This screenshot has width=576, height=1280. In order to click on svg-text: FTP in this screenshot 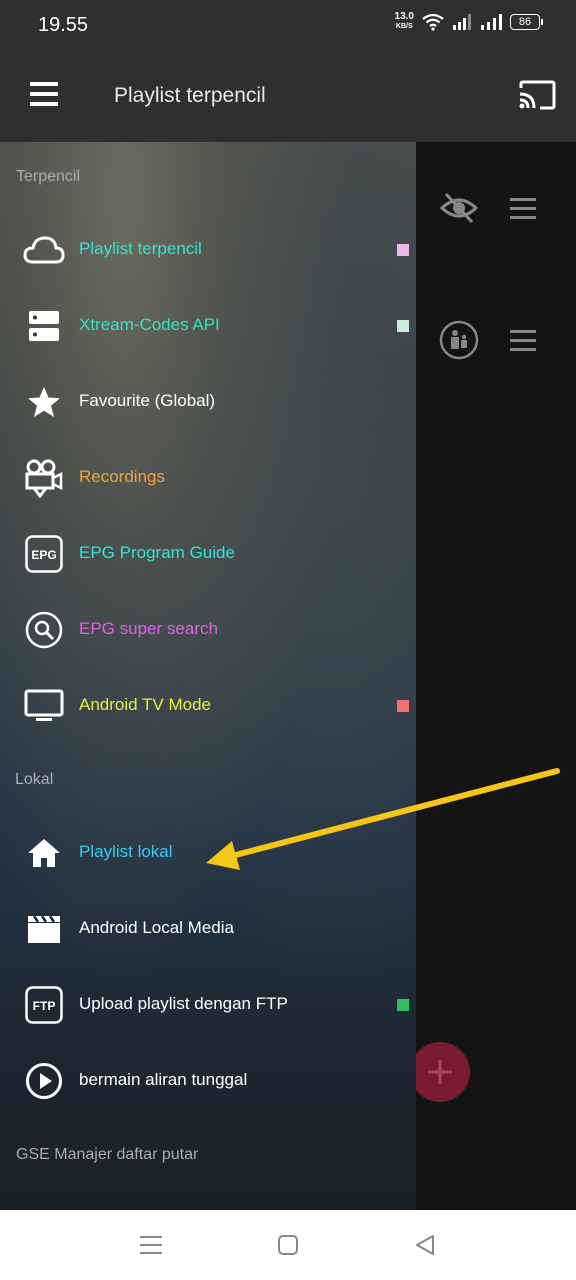, I will do `click(44, 1006)`.